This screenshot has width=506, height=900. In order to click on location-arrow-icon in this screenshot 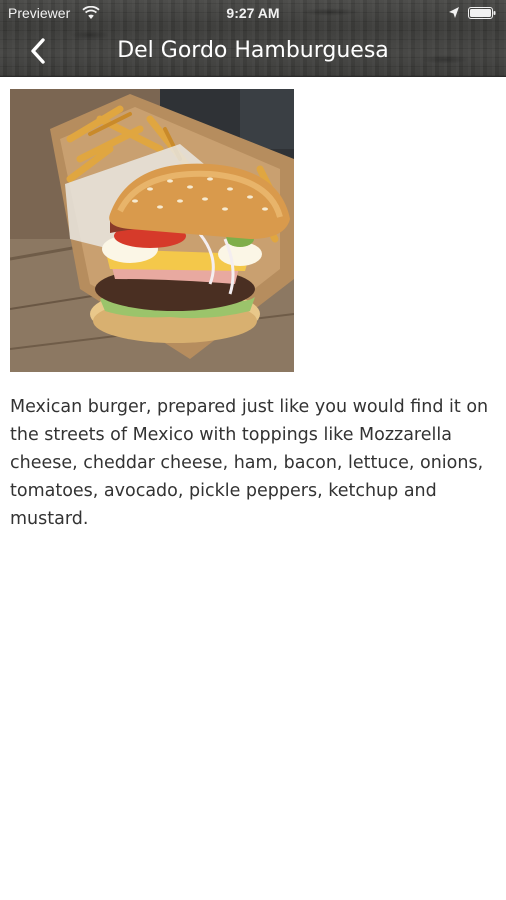, I will do `click(454, 13)`.